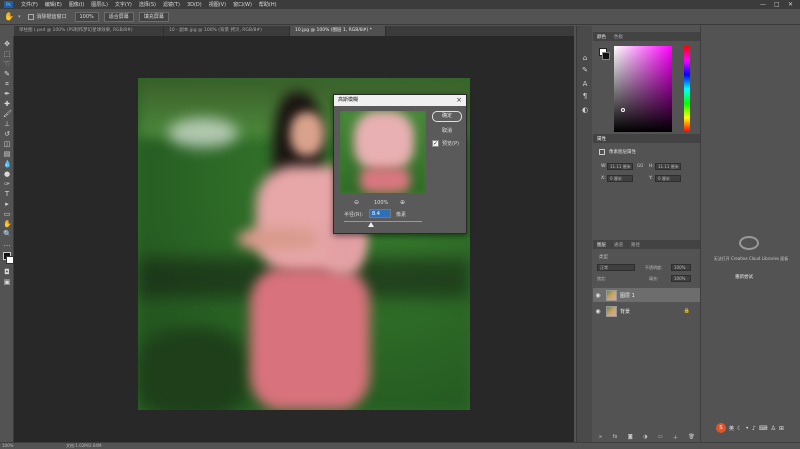  Describe the element at coordinates (7, 224) in the screenshot. I see `hand-icon: ✋` at that location.